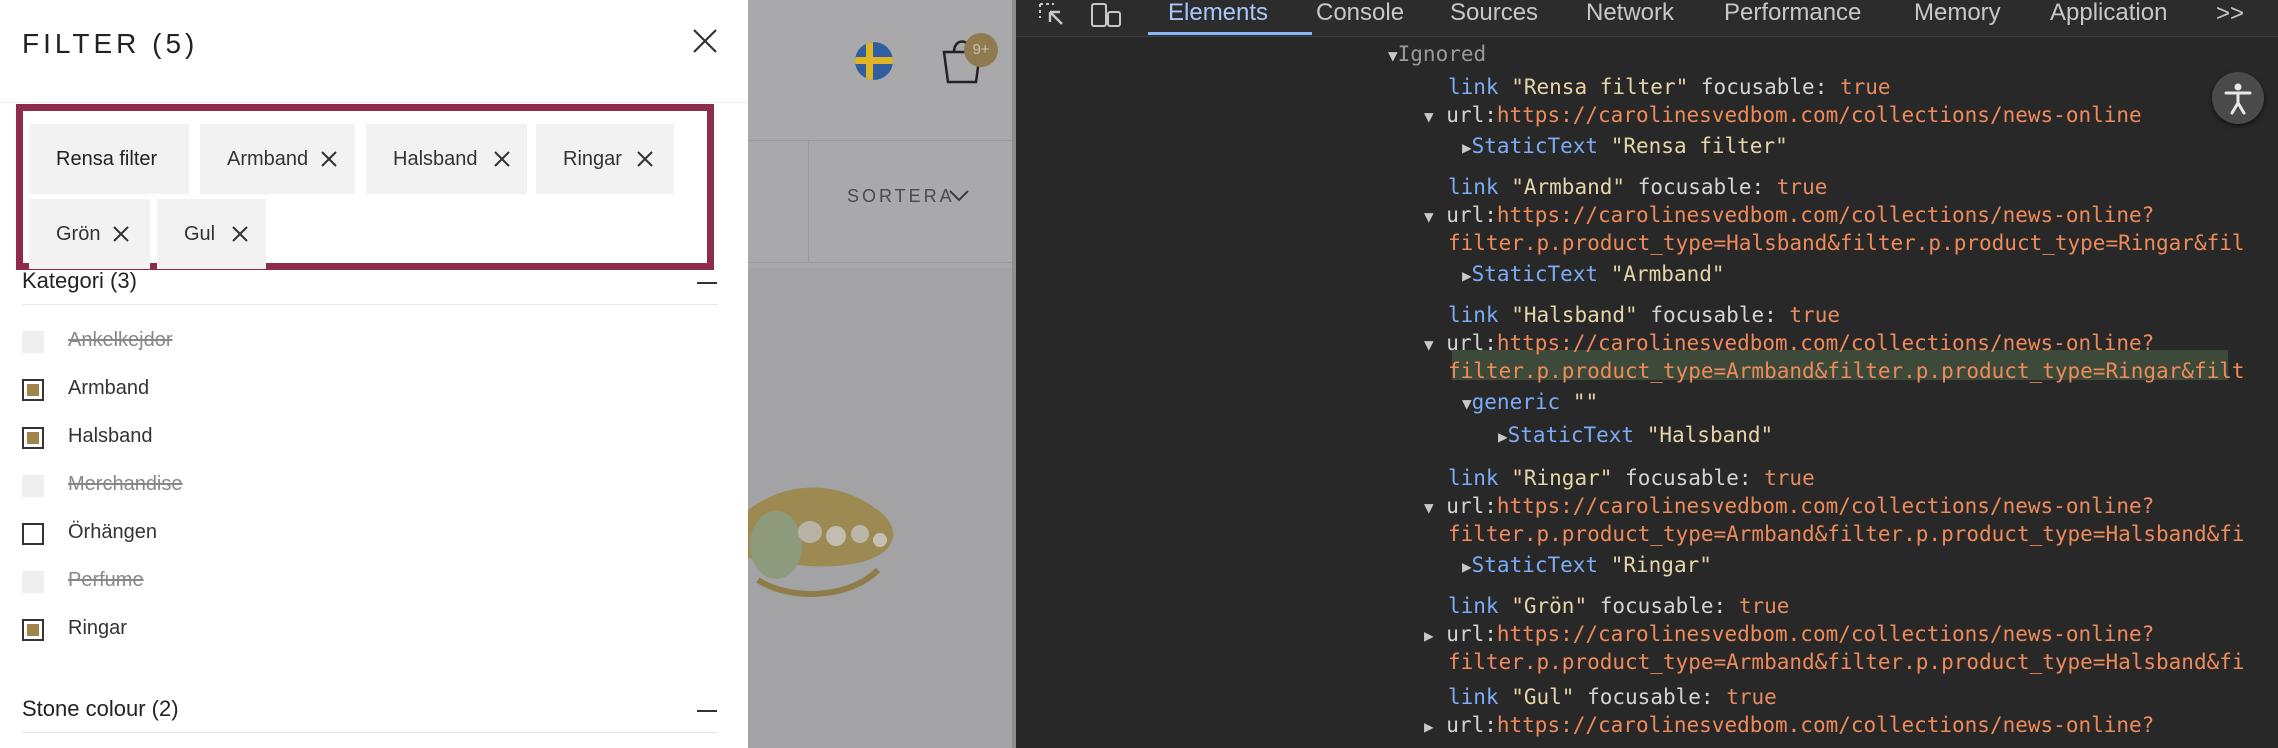  I want to click on option-label: Ankelkejdor, so click(120, 340).